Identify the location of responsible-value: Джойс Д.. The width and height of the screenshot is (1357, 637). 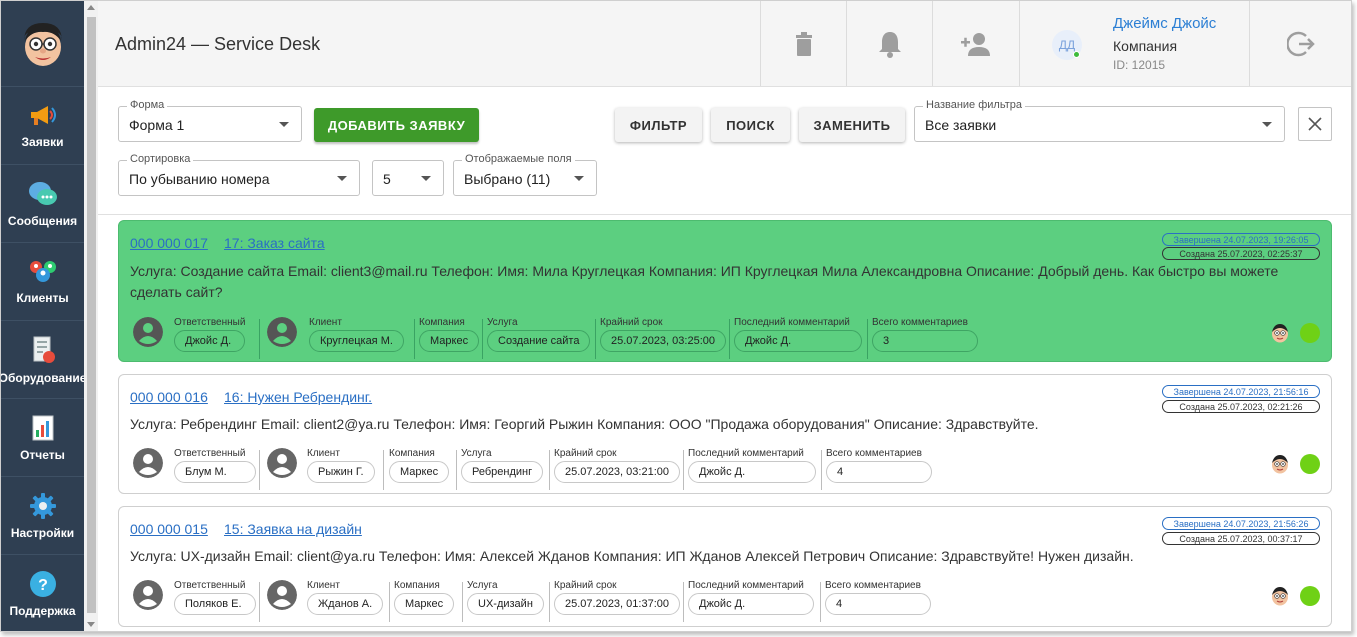
(210, 341).